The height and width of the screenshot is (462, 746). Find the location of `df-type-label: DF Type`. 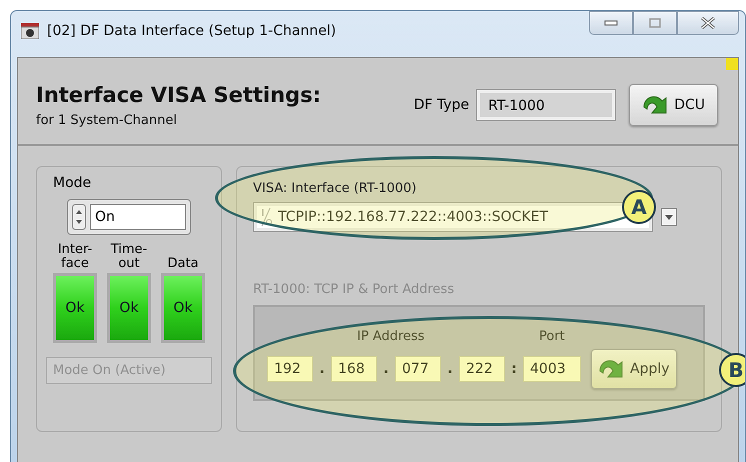

df-type-label: DF Type is located at coordinates (442, 105).